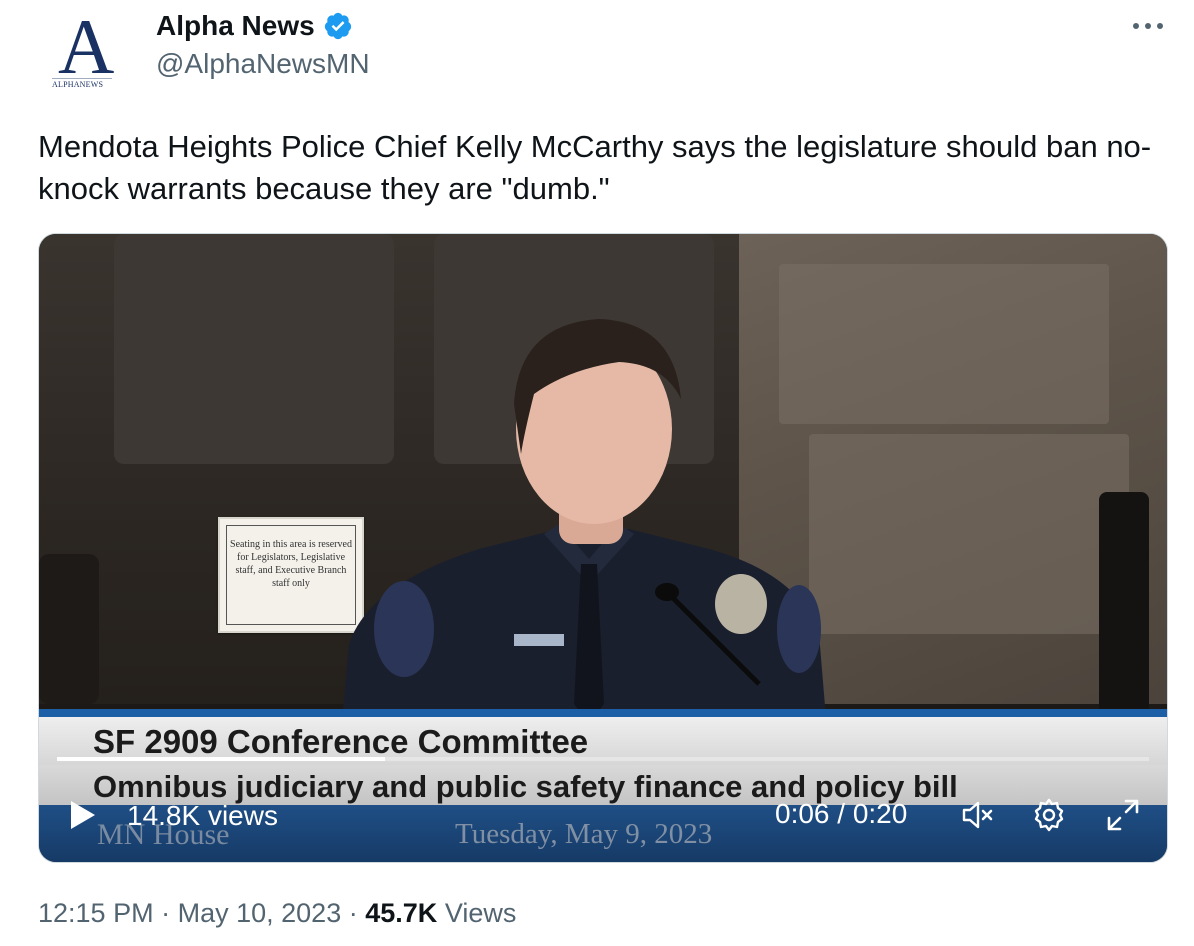 The width and height of the screenshot is (1194, 946). Describe the element at coordinates (401, 913) in the screenshot. I see `tweet-views-count: 45.7K` at that location.